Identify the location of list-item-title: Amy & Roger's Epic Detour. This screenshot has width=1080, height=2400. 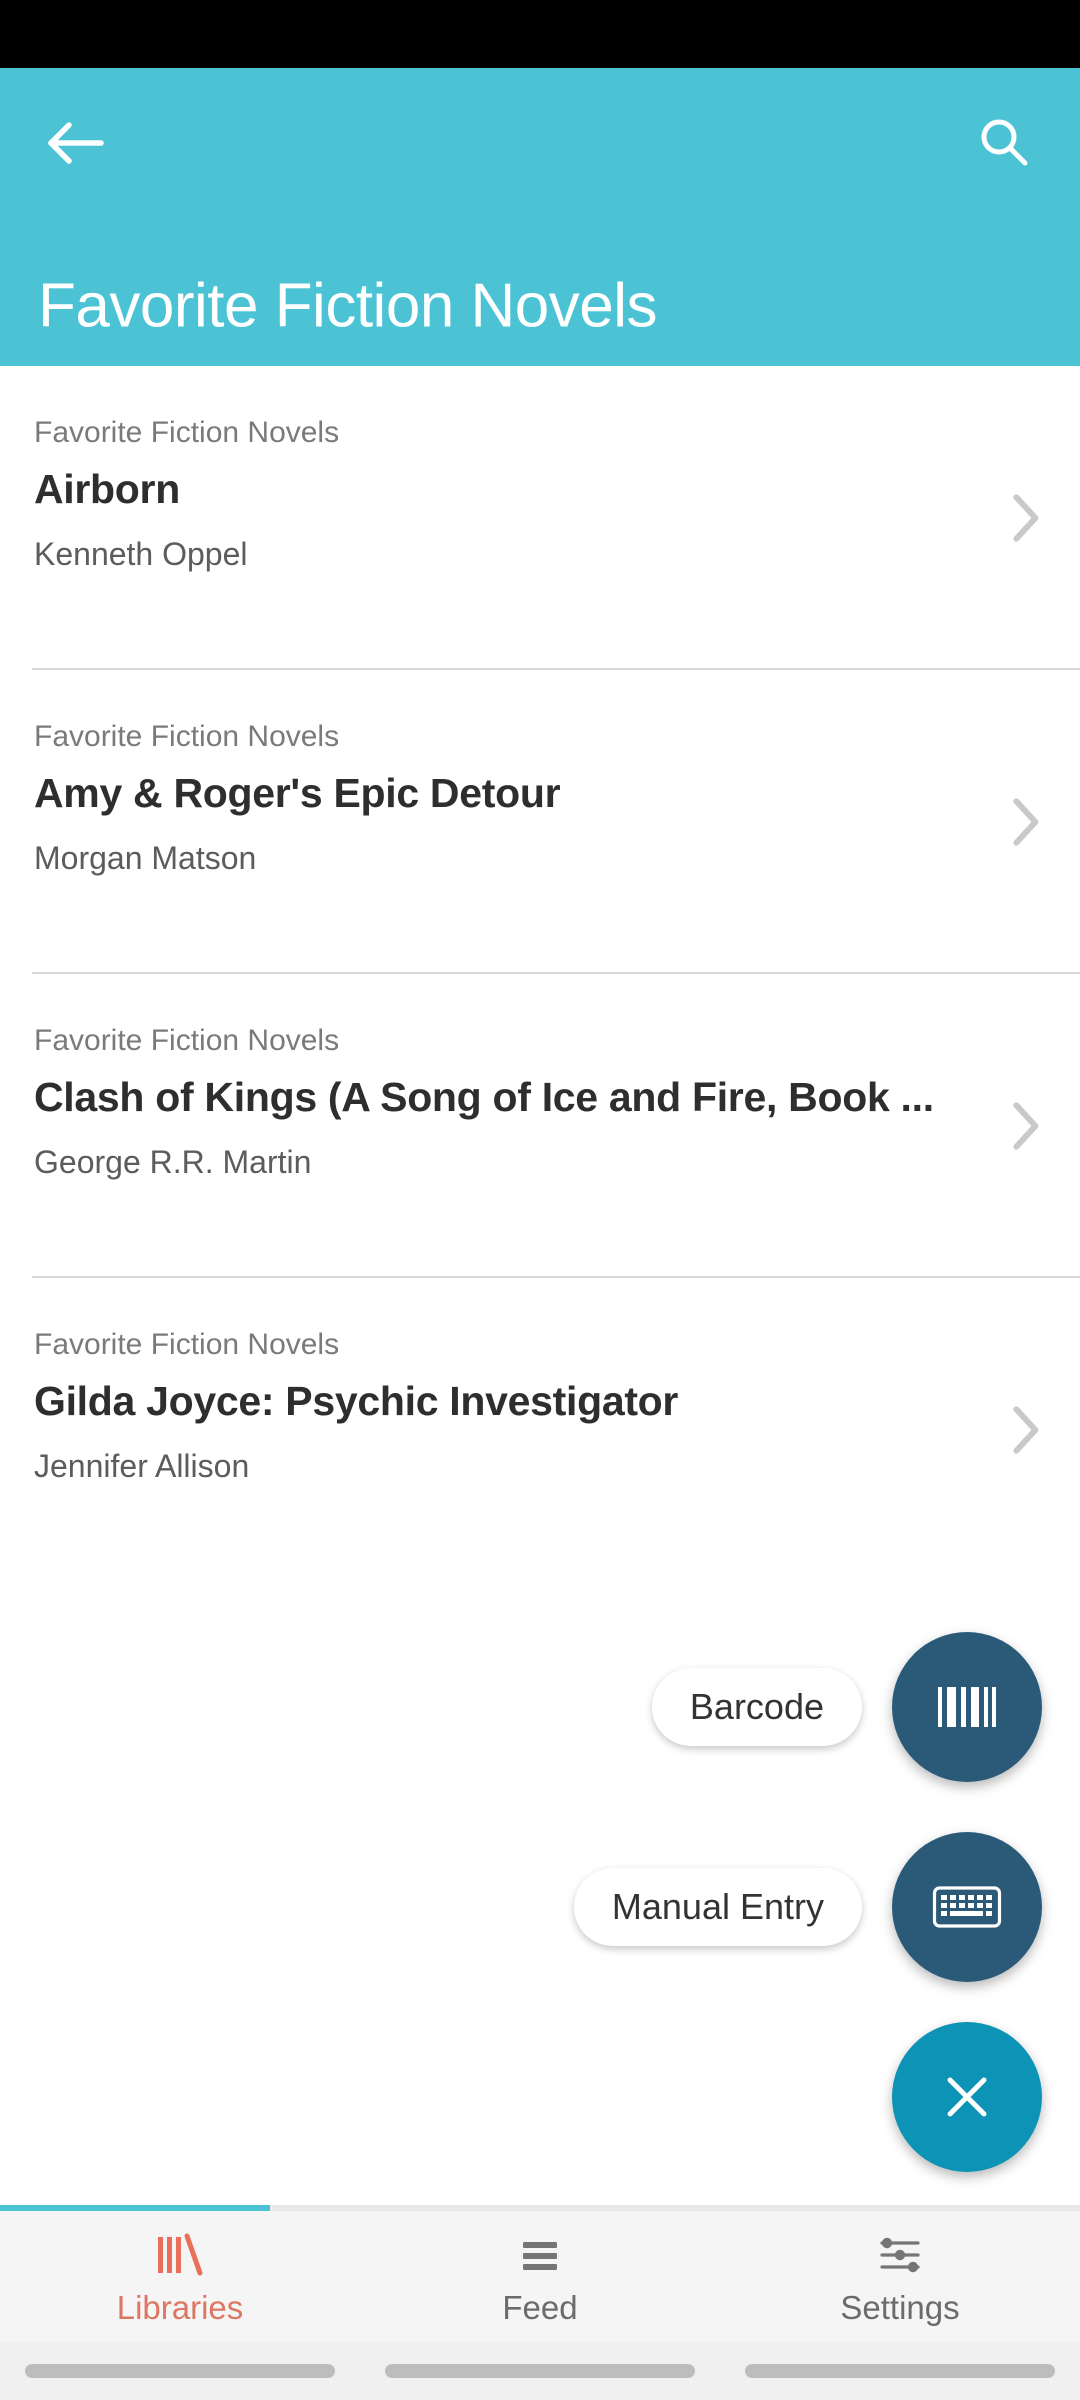
(297, 793).